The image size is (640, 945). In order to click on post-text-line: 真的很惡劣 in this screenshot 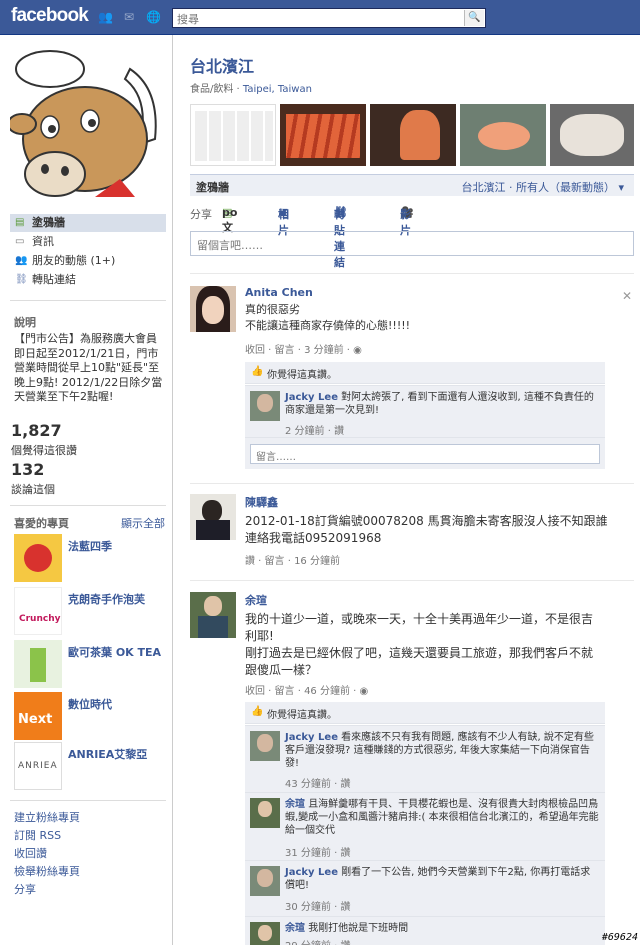, I will do `click(272, 309)`.